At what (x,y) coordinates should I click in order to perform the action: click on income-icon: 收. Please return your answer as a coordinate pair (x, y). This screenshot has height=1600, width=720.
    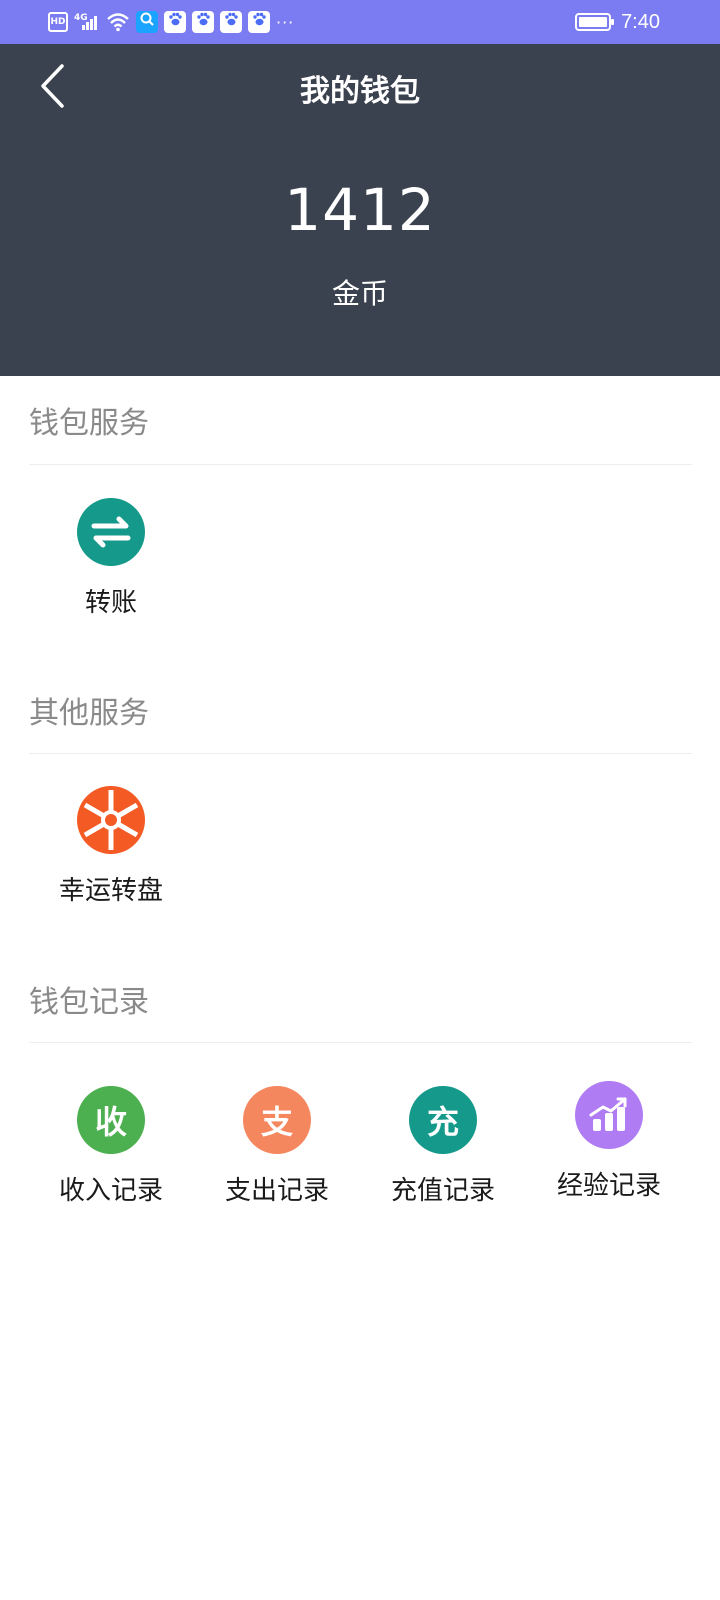
    Looking at the image, I should click on (111, 1120).